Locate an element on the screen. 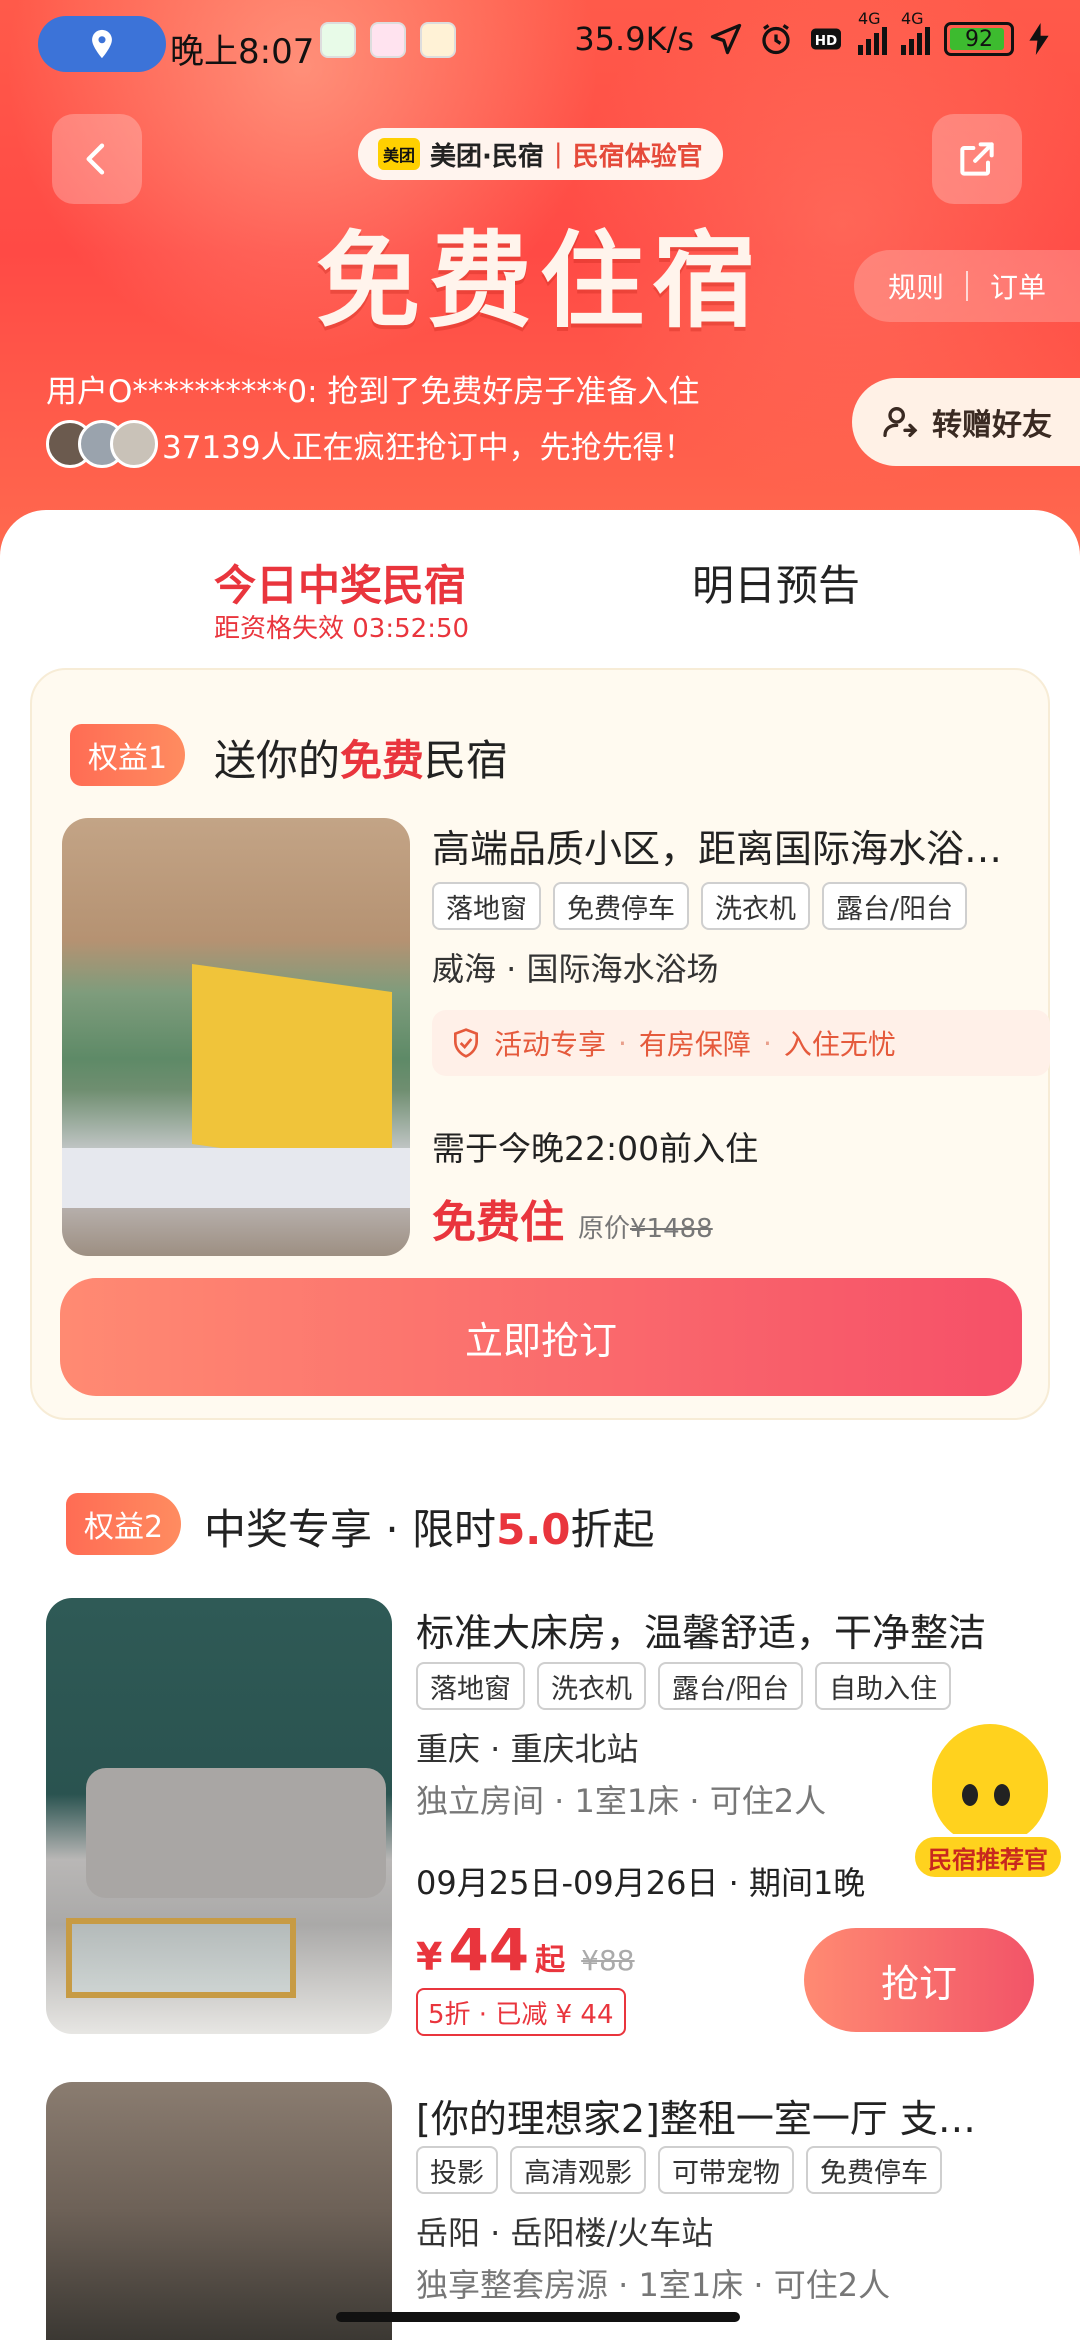 The image size is (1080, 2340). back-button is located at coordinates (97, 159).